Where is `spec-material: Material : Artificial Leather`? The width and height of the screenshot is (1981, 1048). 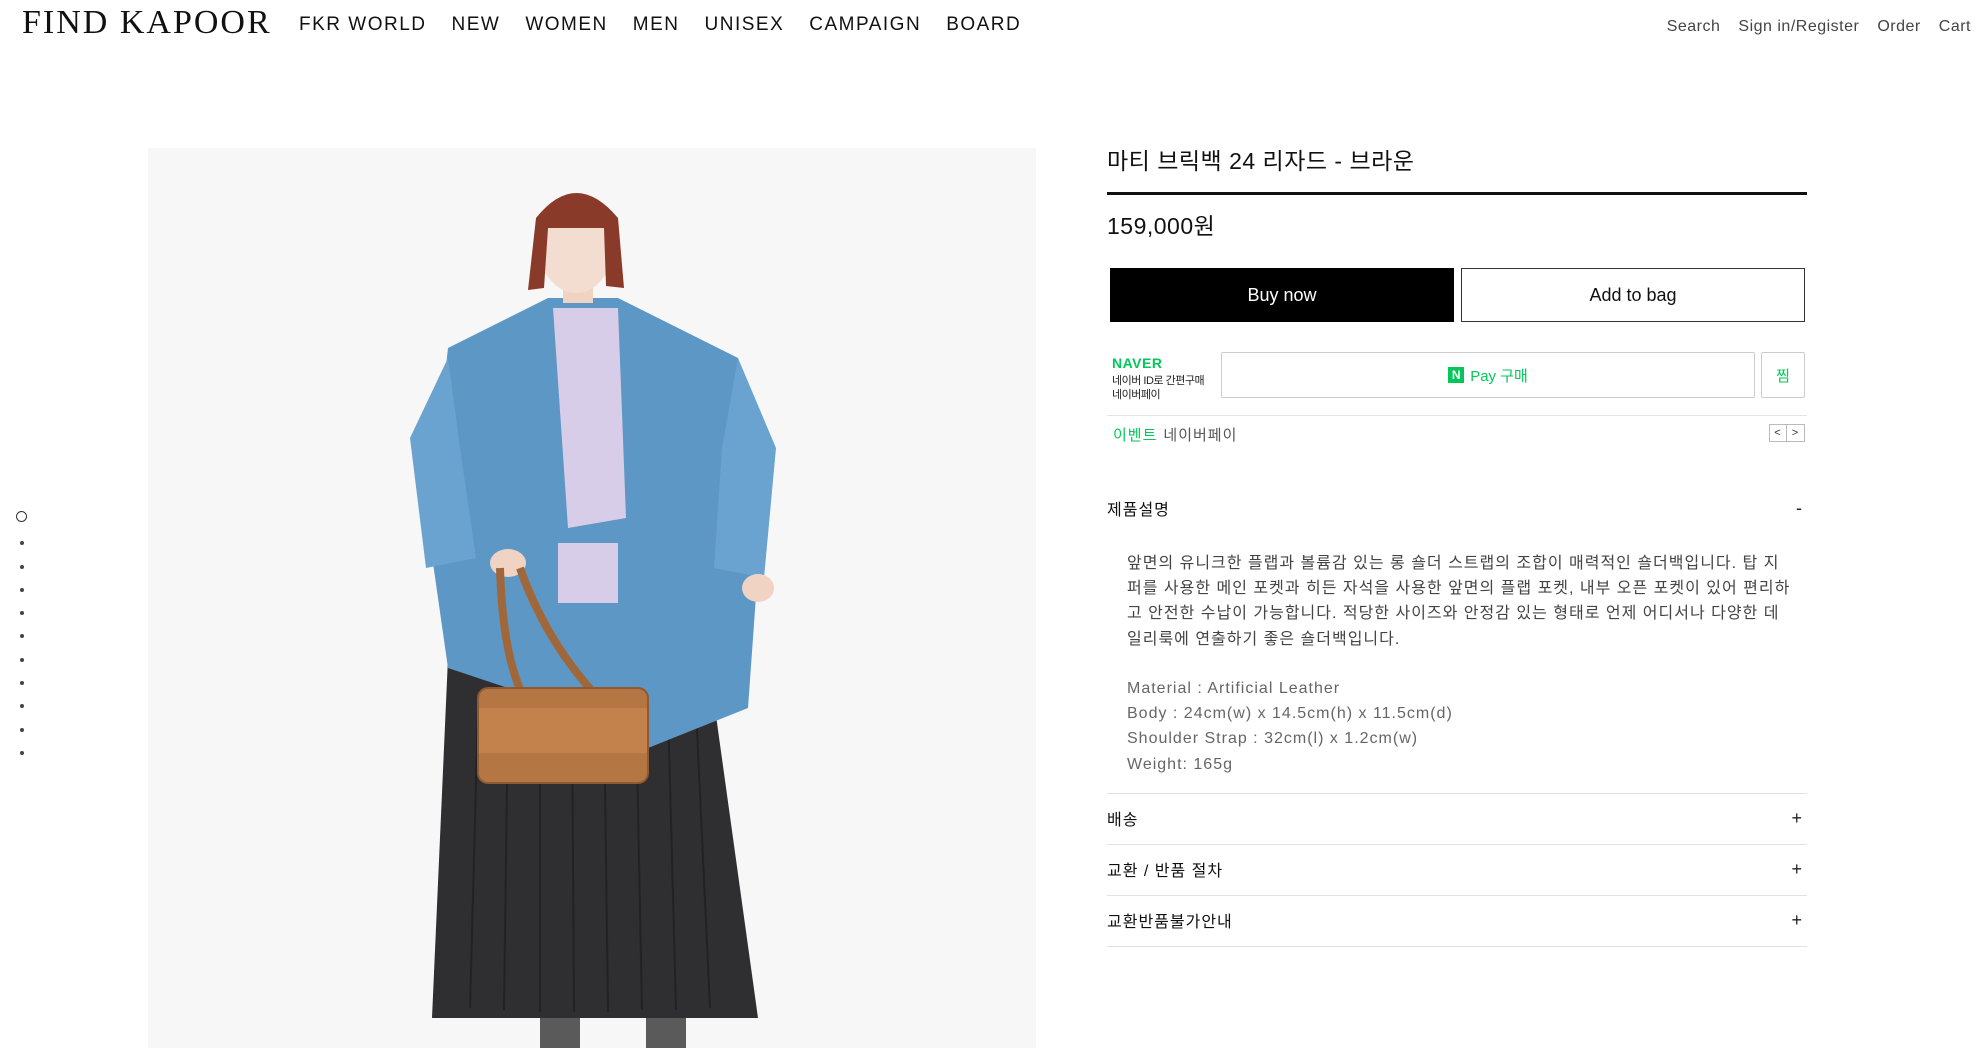 spec-material: Material : Artificial Leather is located at coordinates (1234, 688).